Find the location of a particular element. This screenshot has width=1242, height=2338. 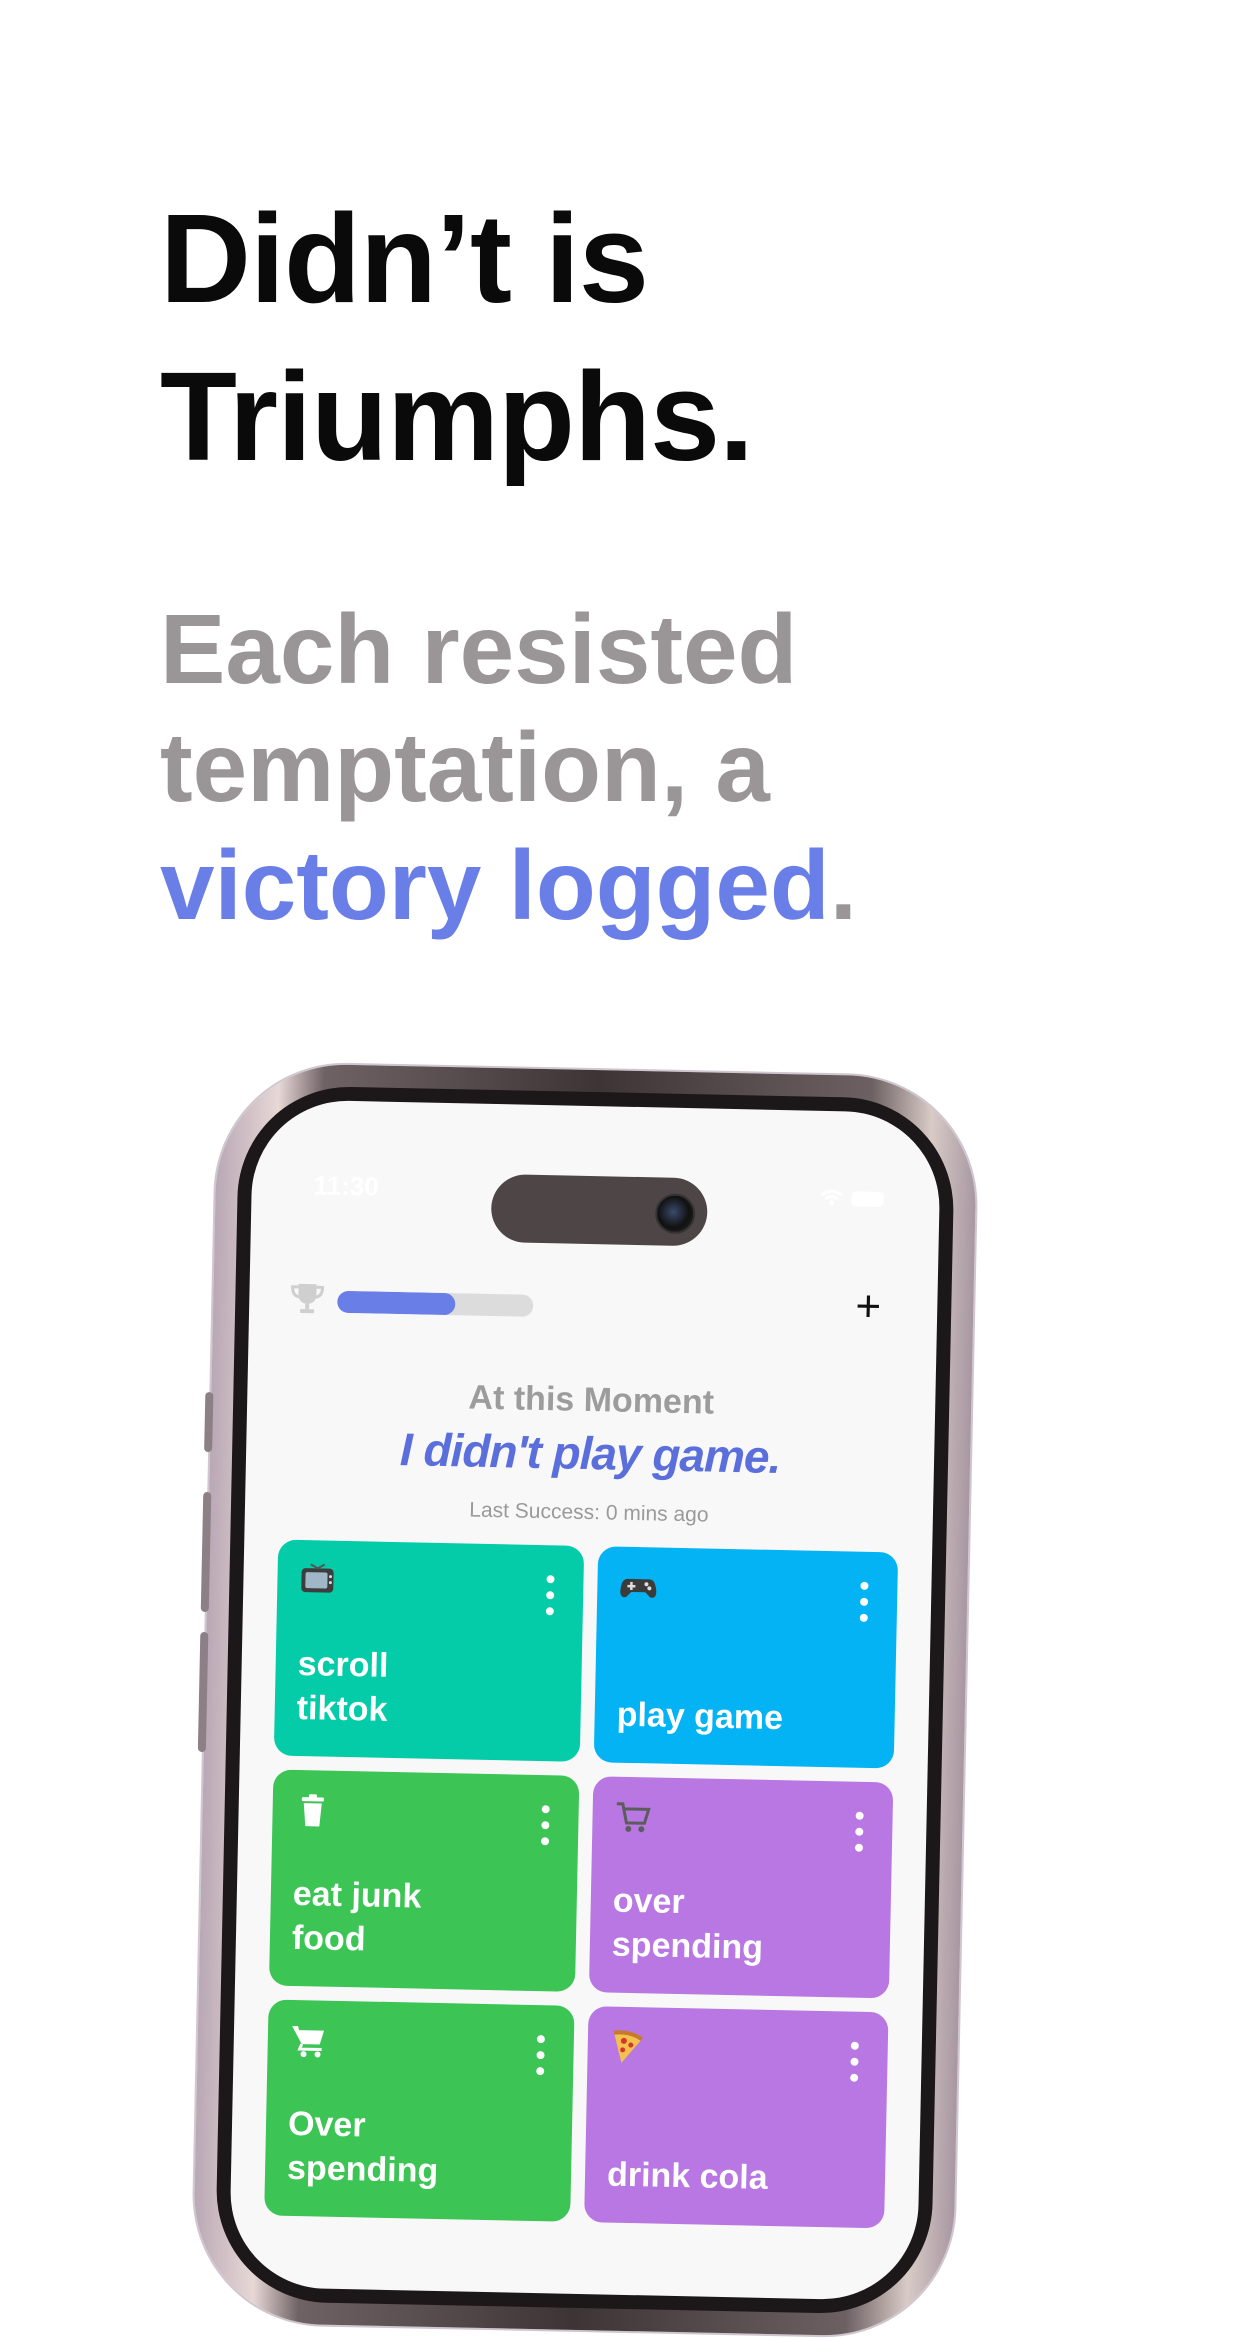

daily-progress-bar is located at coordinates (435, 1303).